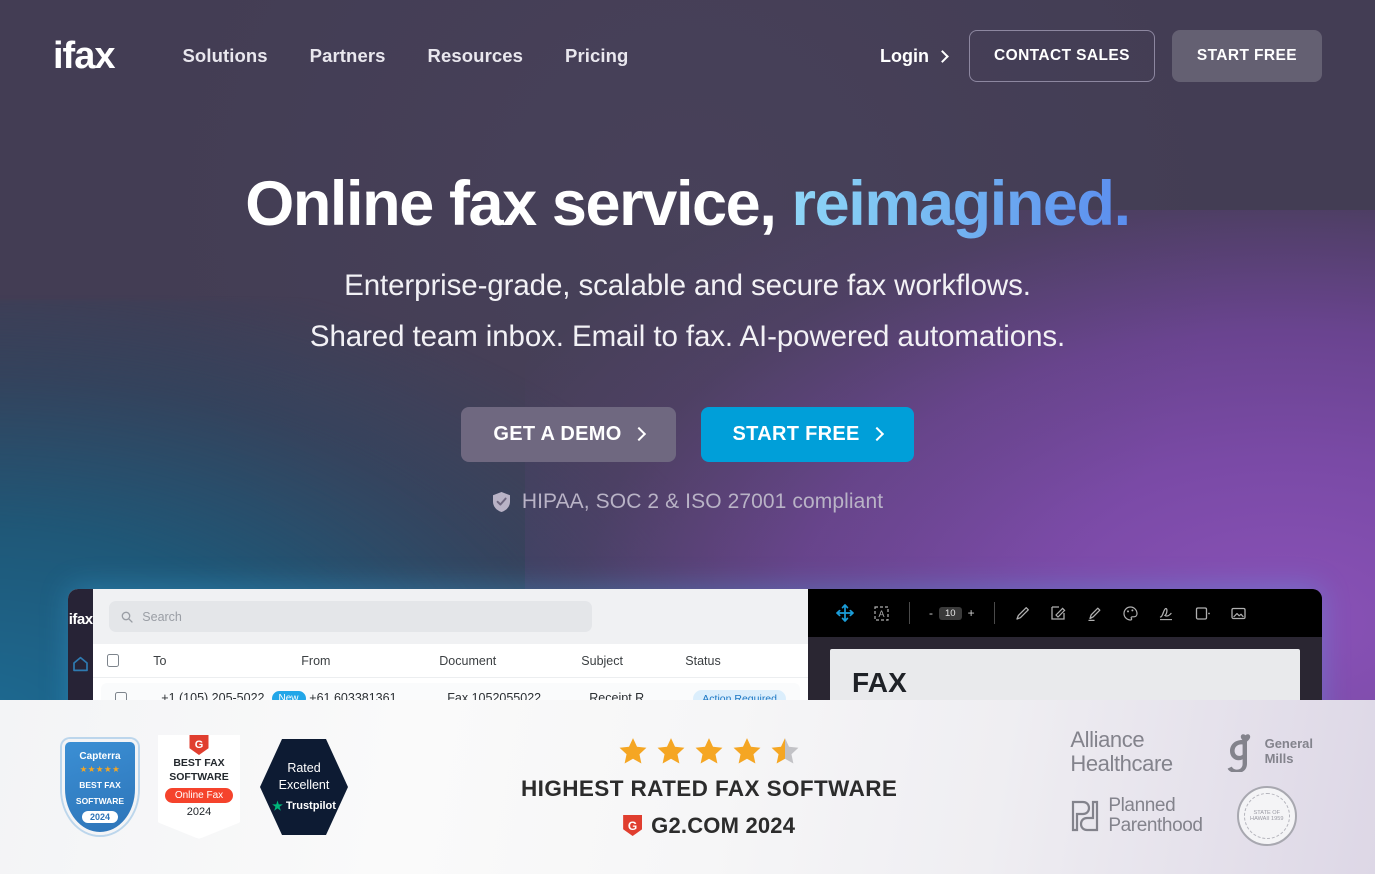 The image size is (1375, 874). I want to click on rating-source: G G2.COM 2024, so click(709, 826).